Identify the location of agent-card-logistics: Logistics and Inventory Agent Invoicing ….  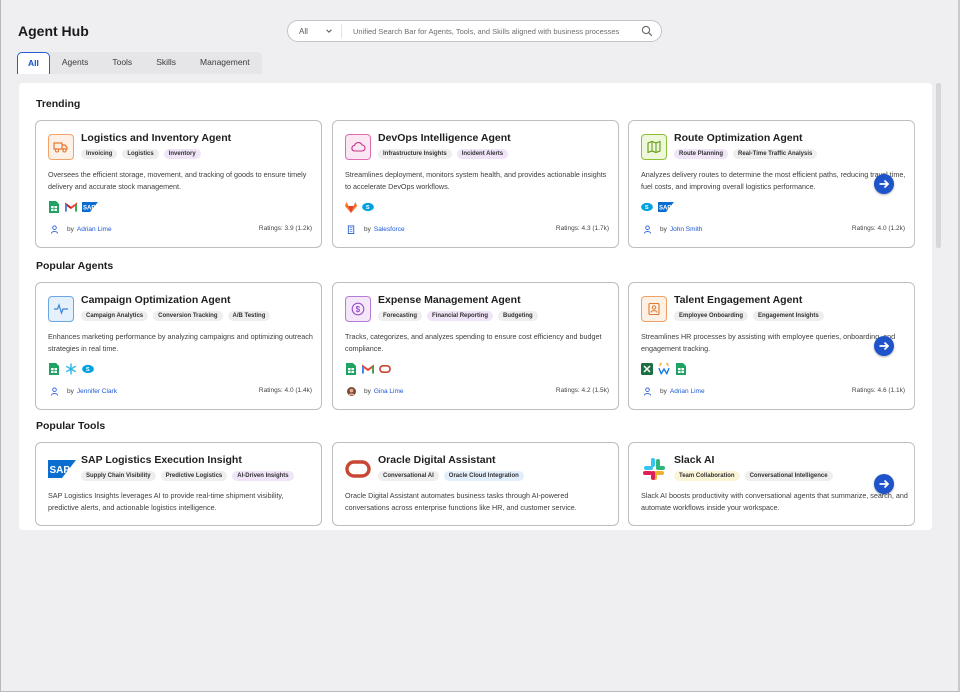
(178, 184).